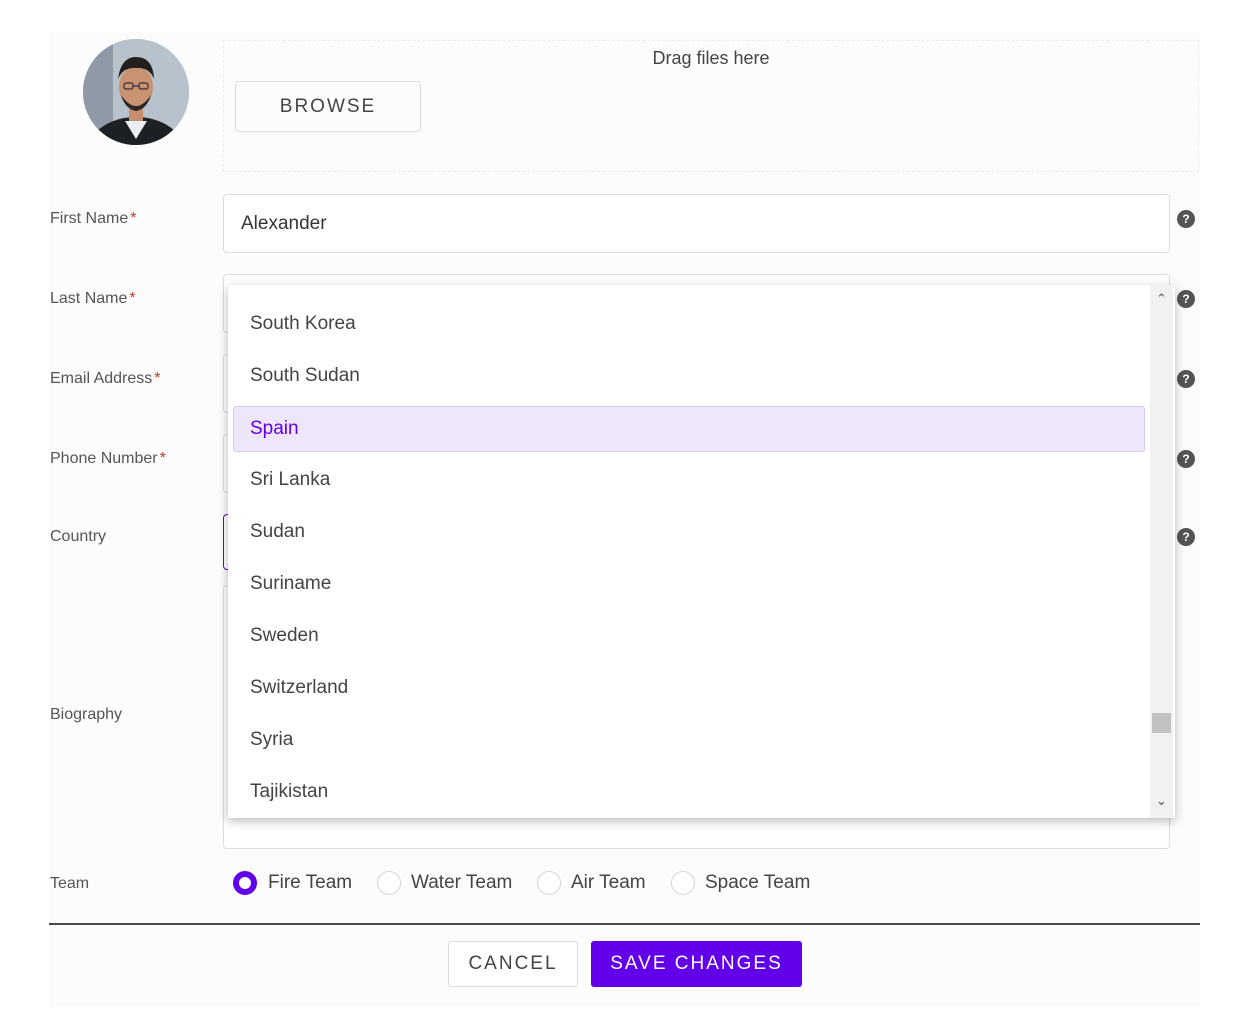 The image size is (1252, 1027). Describe the element at coordinates (549, 883) in the screenshot. I see `radio-air-team` at that location.